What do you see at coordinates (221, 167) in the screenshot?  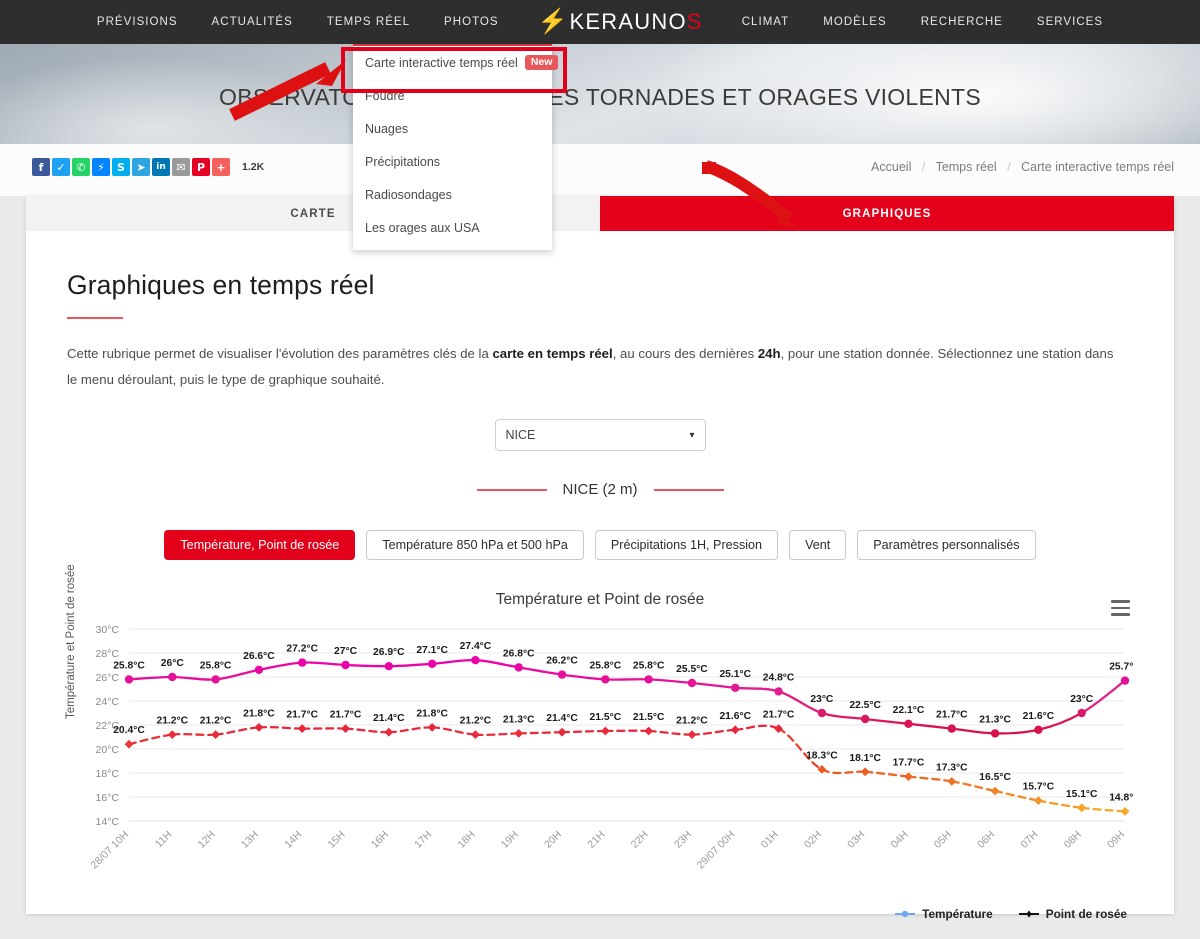 I see `share-more-icon: +` at bounding box center [221, 167].